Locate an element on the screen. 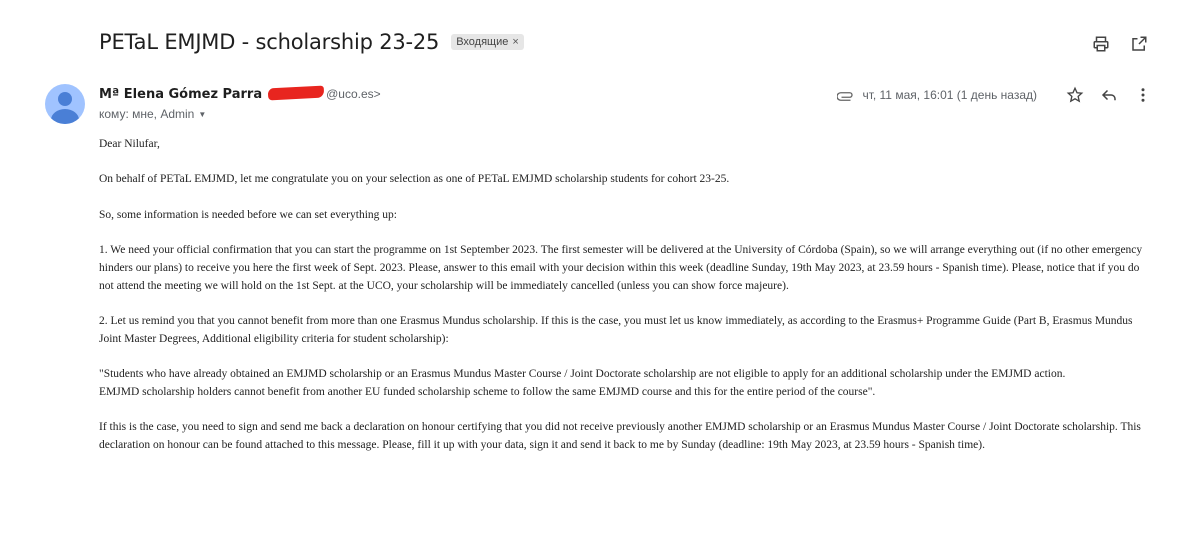  redaction-mark is located at coordinates (296, 93).